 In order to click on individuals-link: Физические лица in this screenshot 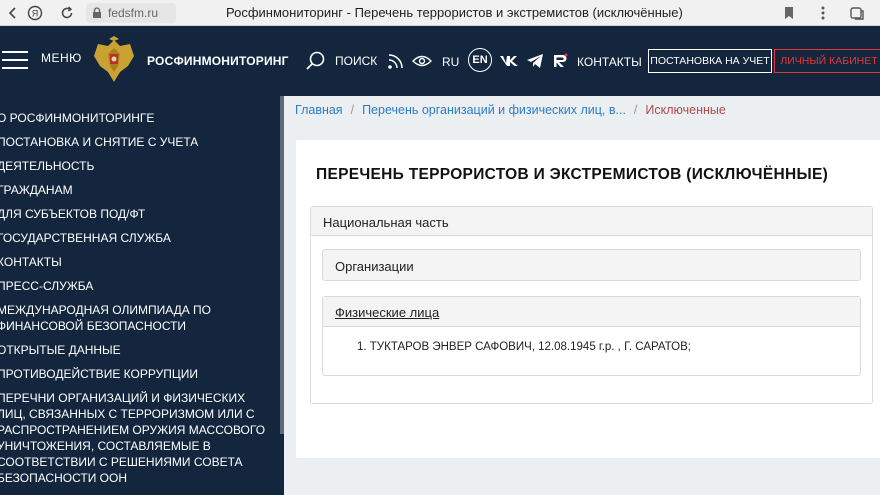, I will do `click(387, 312)`.